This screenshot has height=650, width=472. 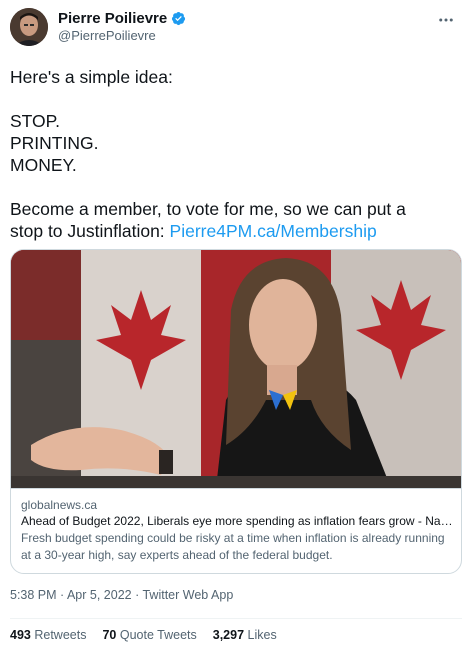 I want to click on tweet-header: Pierre Poilievre @PierrePoilievre, so click(x=236, y=28).